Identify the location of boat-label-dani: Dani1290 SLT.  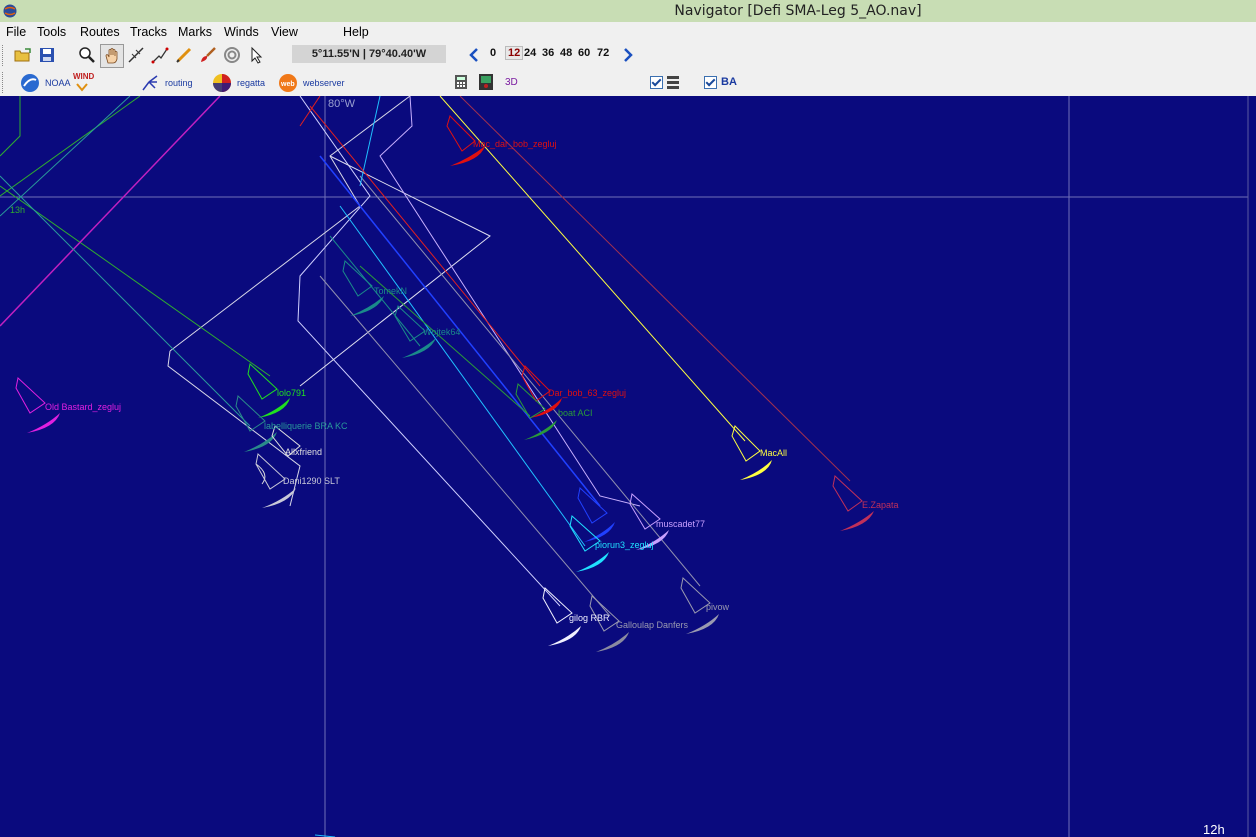
(311, 481).